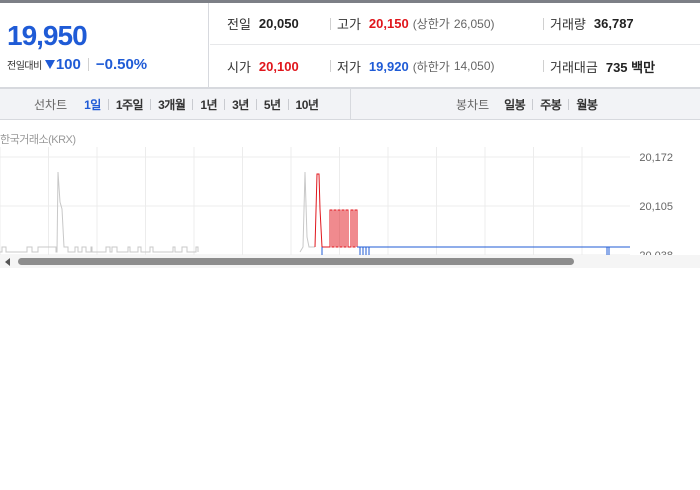  I want to click on tab-5-years: 5년, so click(272, 104).